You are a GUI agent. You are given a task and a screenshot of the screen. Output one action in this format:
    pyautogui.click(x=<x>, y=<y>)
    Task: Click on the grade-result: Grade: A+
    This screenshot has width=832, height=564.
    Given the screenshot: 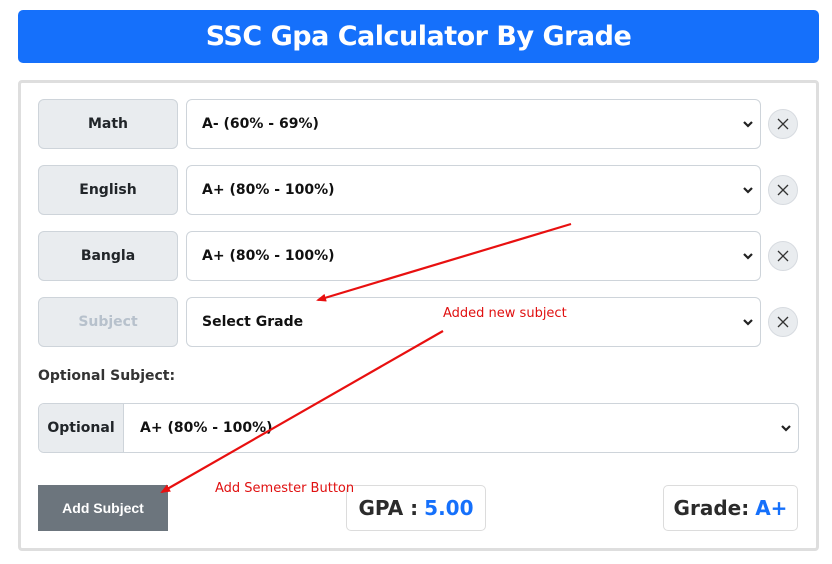 What is the action you would take?
    pyautogui.click(x=730, y=508)
    